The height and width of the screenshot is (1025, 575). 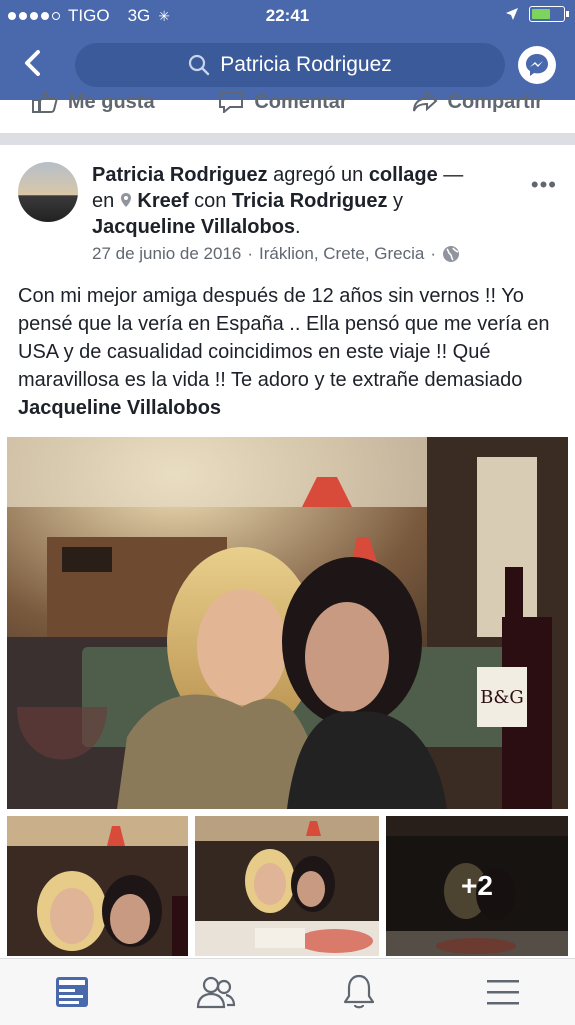 What do you see at coordinates (210, 201) in the screenshot?
I see `headline-with: con` at bounding box center [210, 201].